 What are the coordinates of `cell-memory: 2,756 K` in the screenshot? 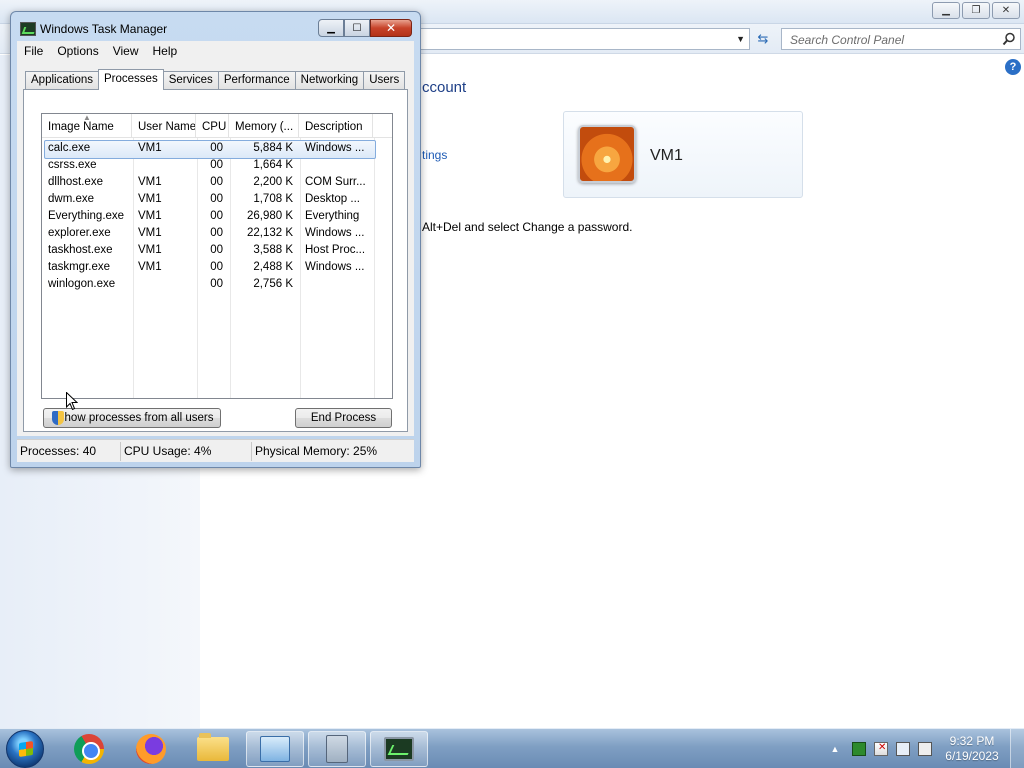 It's located at (273, 284).